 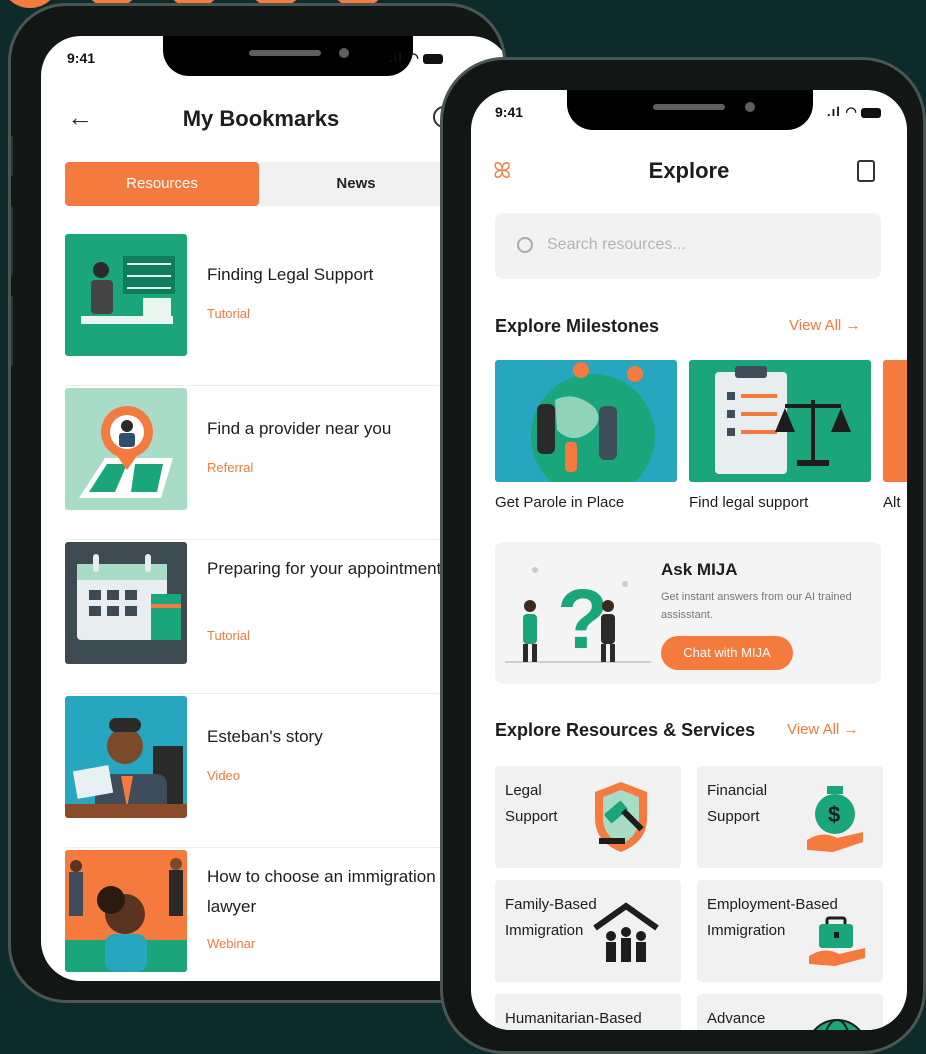 I want to click on item-title: Preparing for your appointment, so click(x=324, y=568).